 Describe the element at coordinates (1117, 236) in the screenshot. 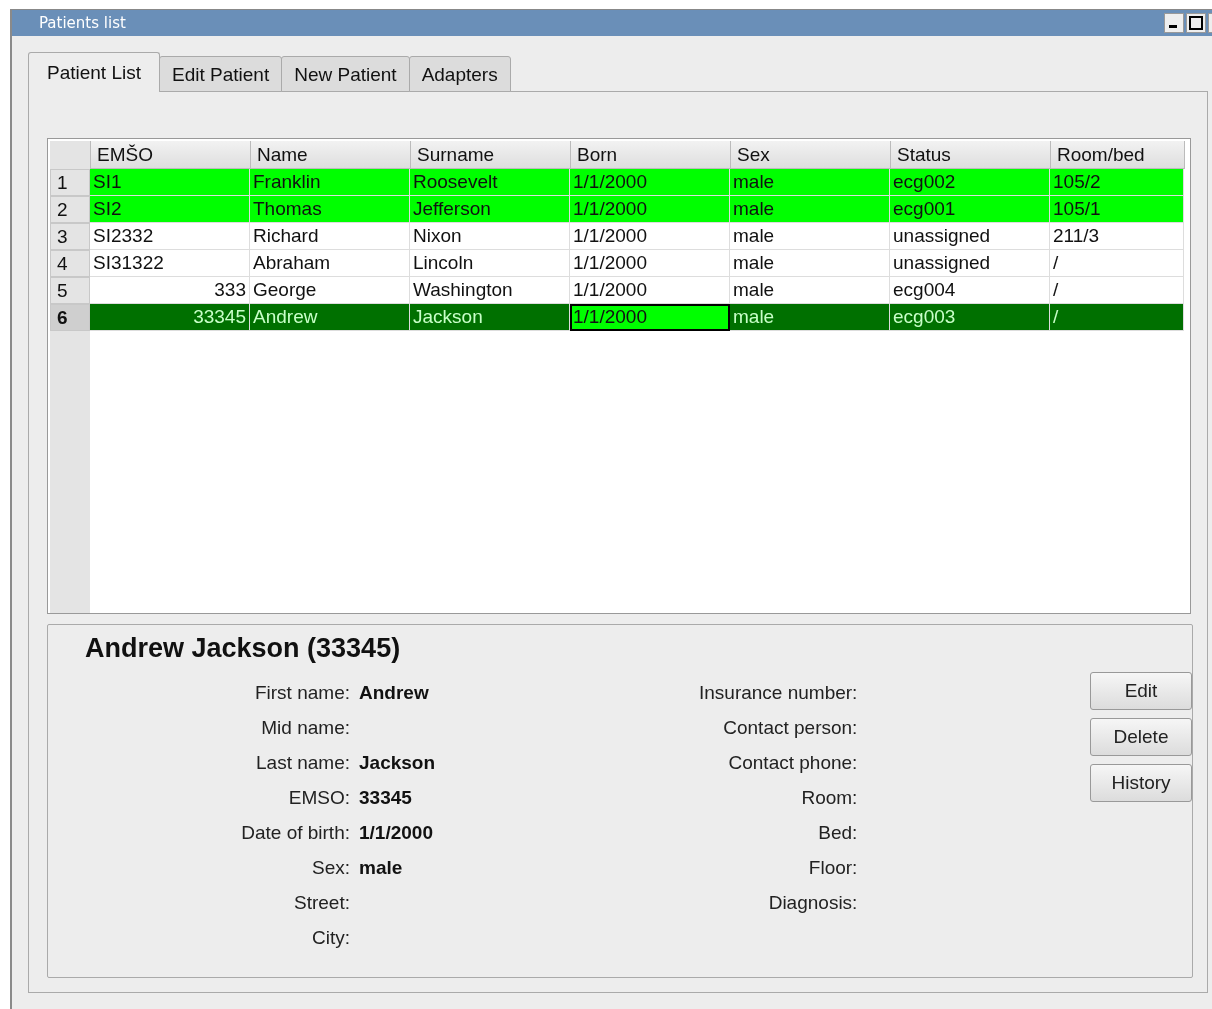

I see `table-cell: 211/3` at that location.